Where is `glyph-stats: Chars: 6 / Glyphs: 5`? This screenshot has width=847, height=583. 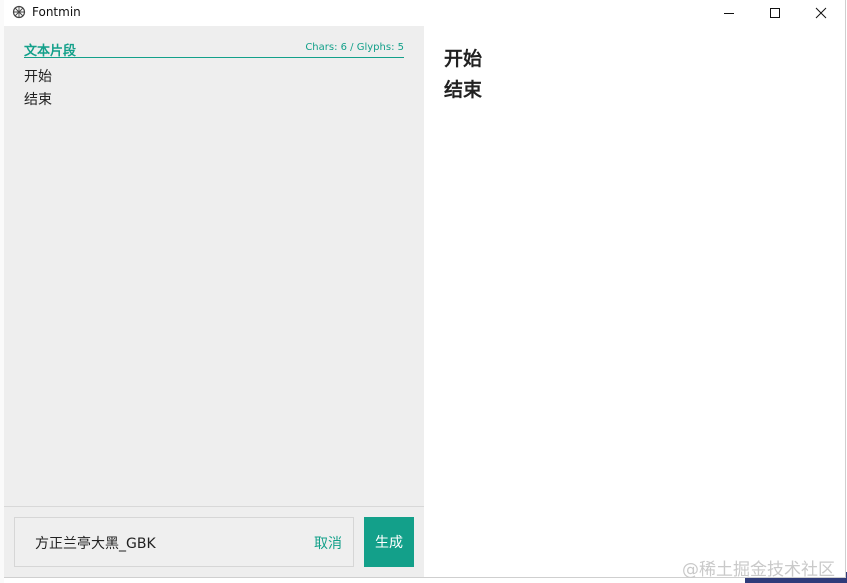
glyph-stats: Chars: 6 / Glyphs: 5 is located at coordinates (354, 47).